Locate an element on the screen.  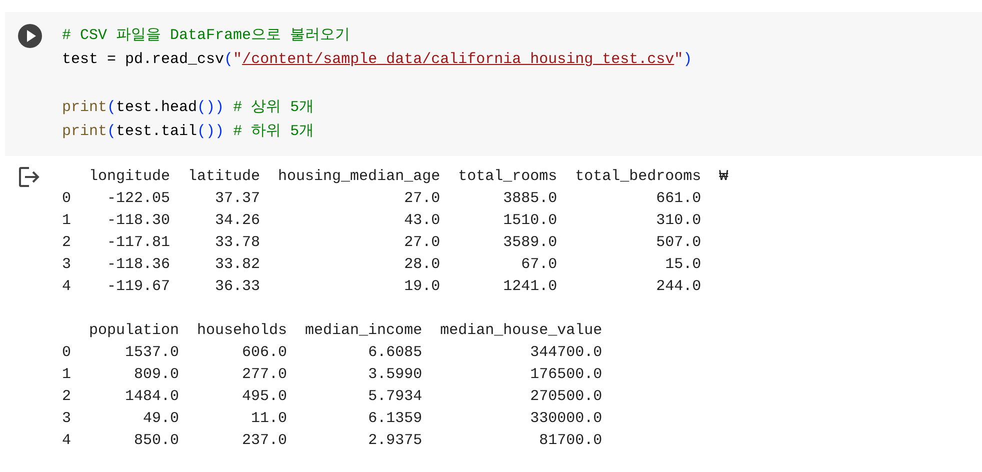
code-line: print(test.tail()) # 하위 5개 is located at coordinates (189, 132).